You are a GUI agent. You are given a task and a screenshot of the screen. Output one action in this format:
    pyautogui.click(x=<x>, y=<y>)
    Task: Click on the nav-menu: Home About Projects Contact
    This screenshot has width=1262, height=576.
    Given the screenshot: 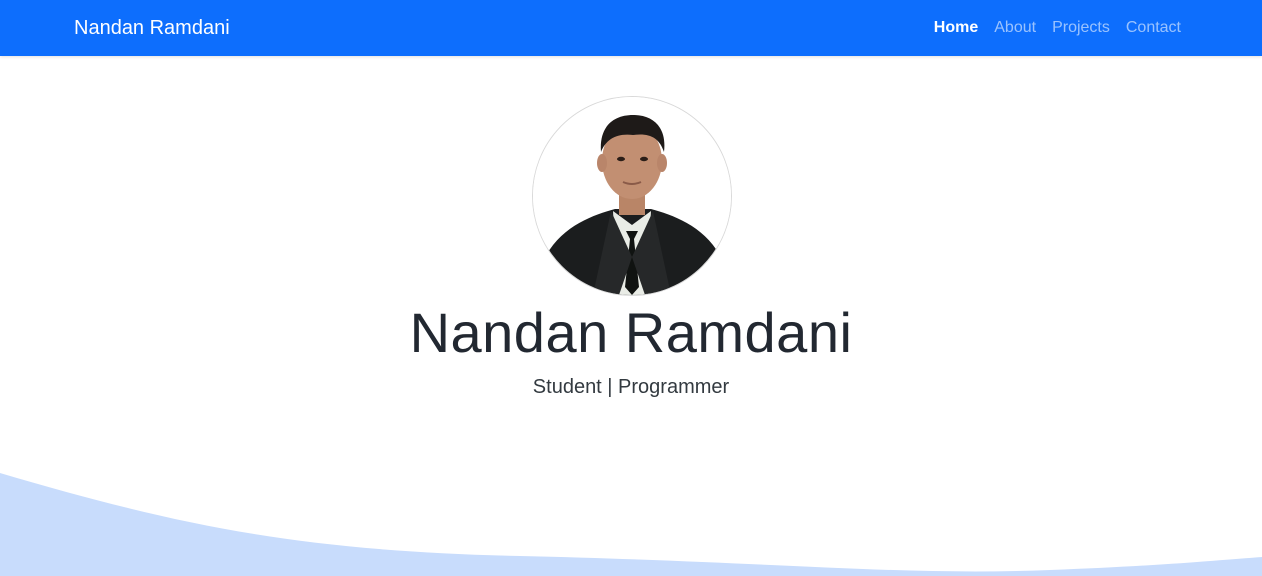 What is the action you would take?
    pyautogui.click(x=1057, y=28)
    